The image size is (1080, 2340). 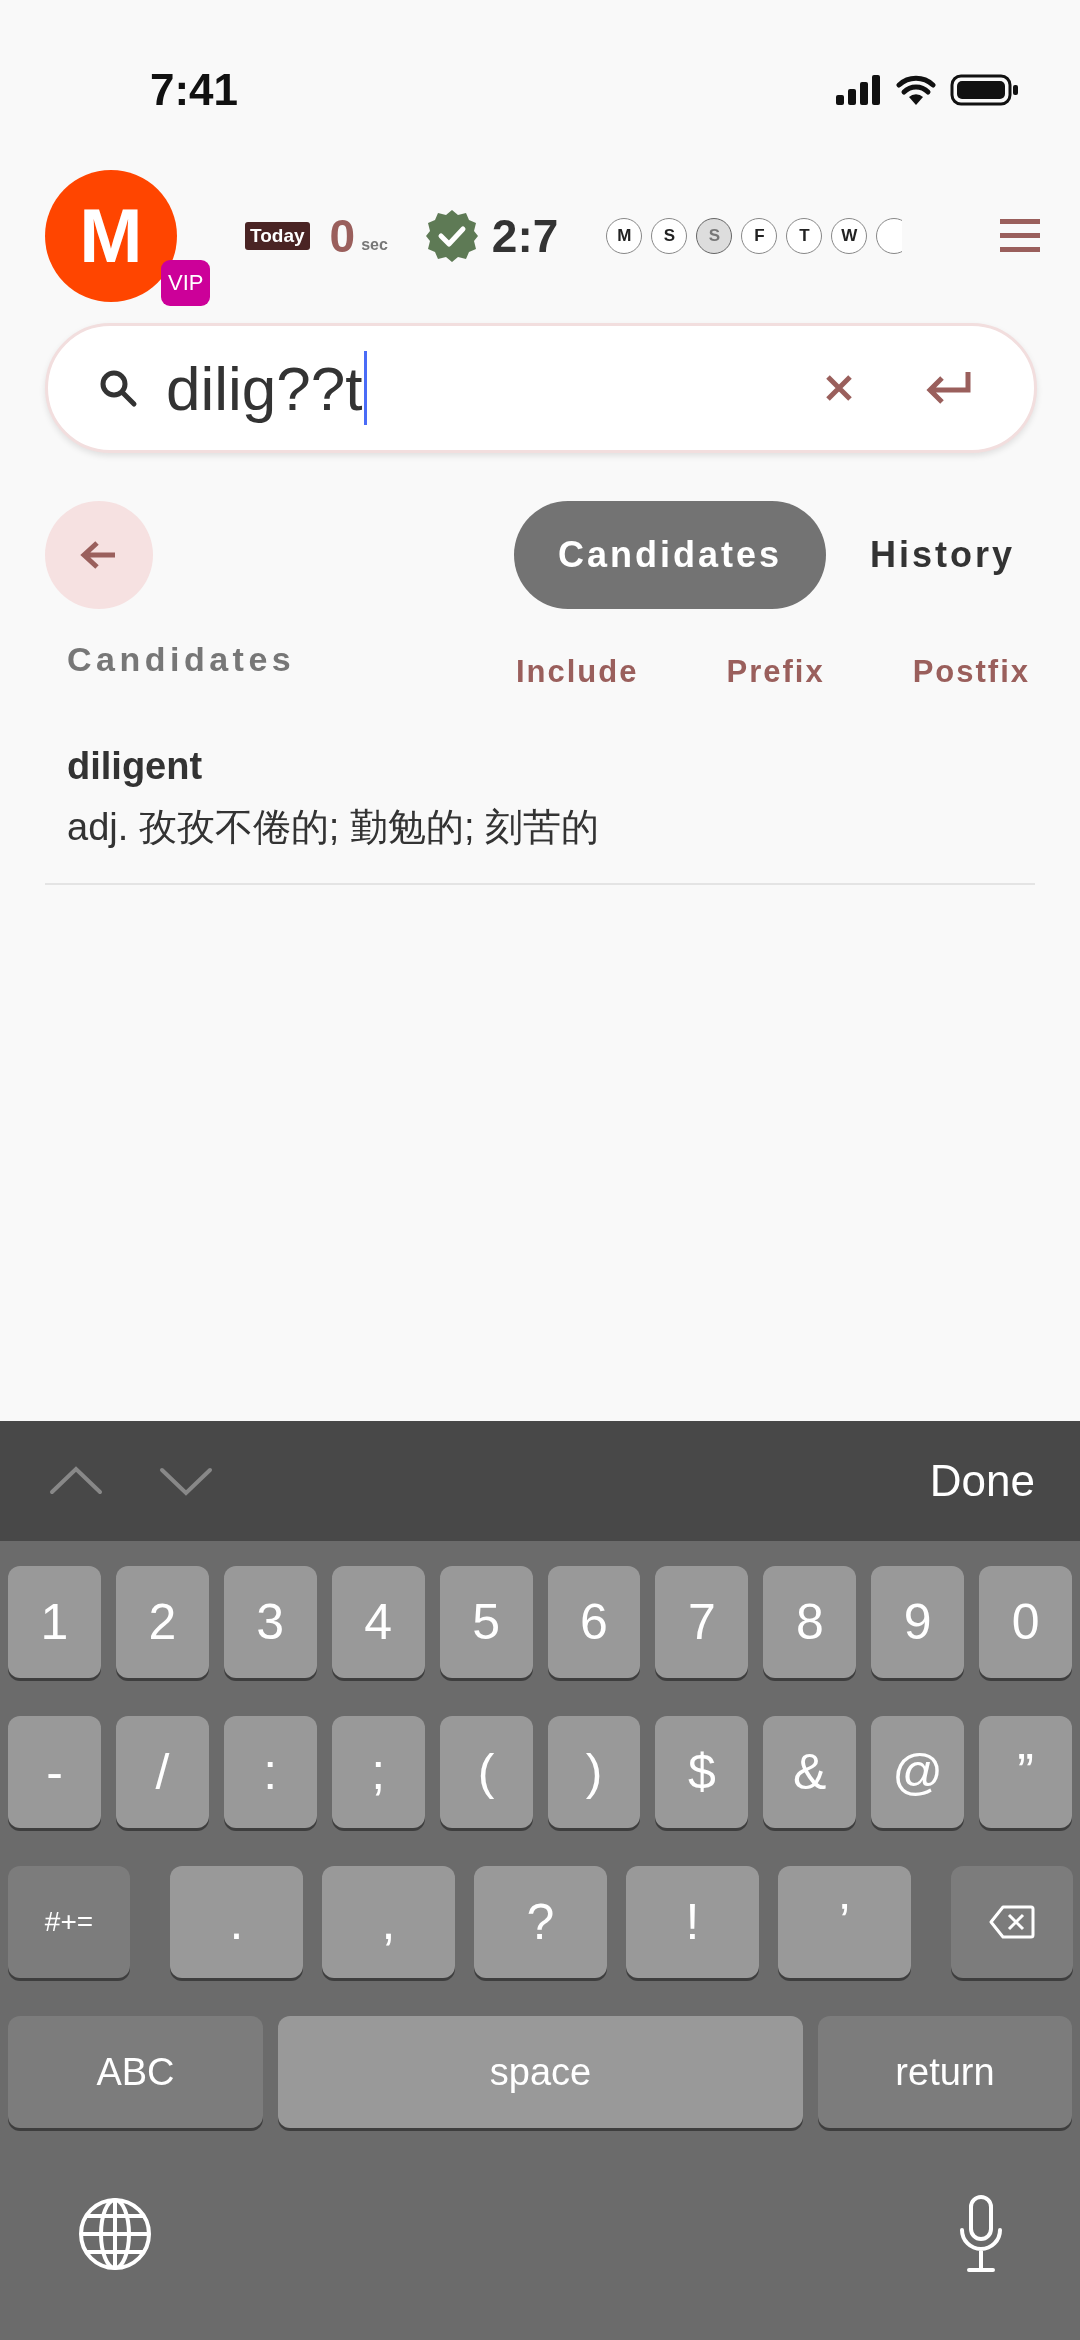 I want to click on keyboard-key: 9, so click(x=918, y=1622).